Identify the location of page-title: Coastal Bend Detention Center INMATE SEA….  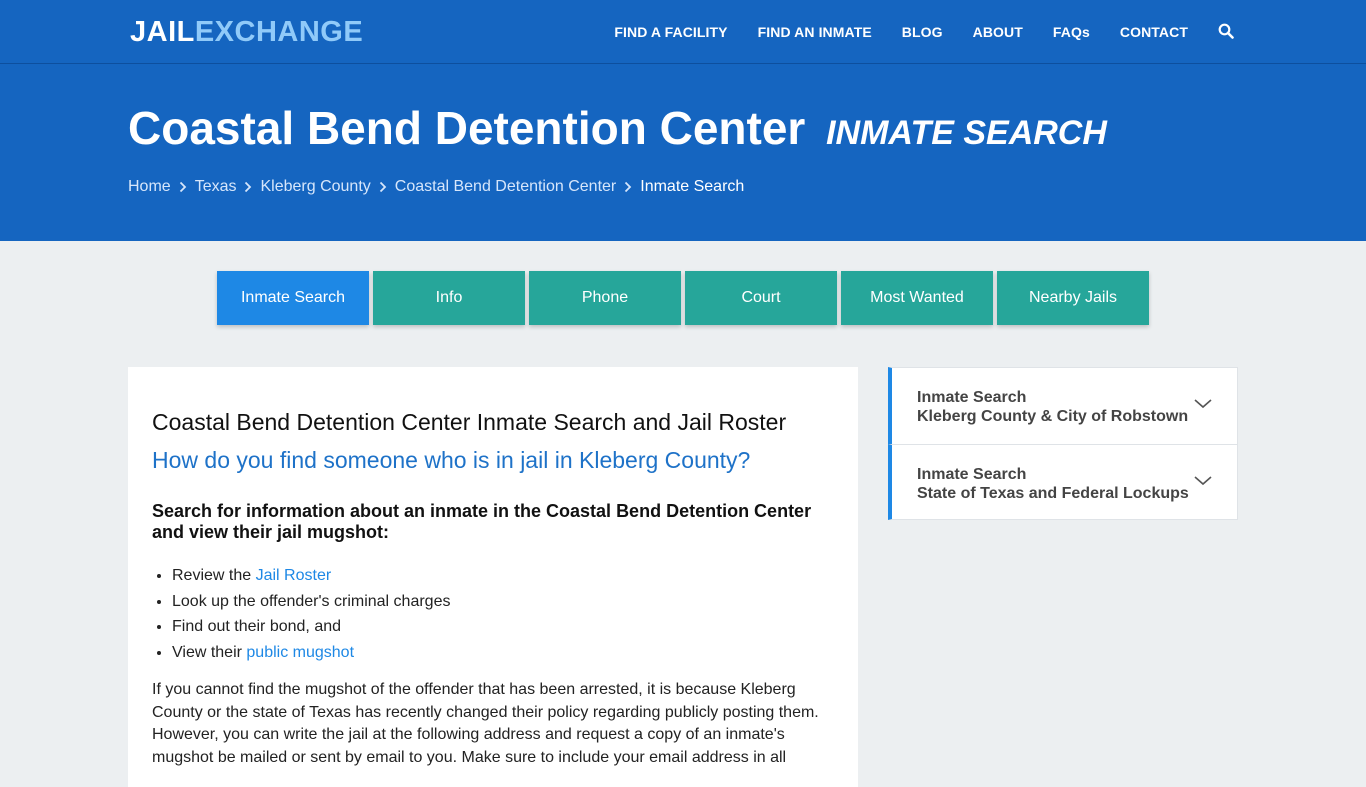
(617, 130).